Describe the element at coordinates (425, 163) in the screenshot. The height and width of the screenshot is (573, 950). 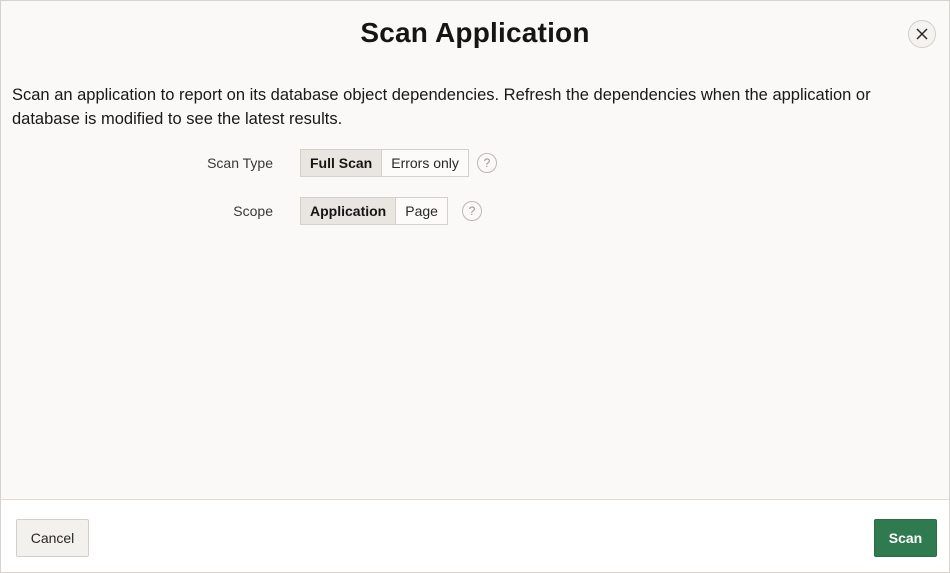
I see `scan-type-option-errors-only: Errors only` at that location.